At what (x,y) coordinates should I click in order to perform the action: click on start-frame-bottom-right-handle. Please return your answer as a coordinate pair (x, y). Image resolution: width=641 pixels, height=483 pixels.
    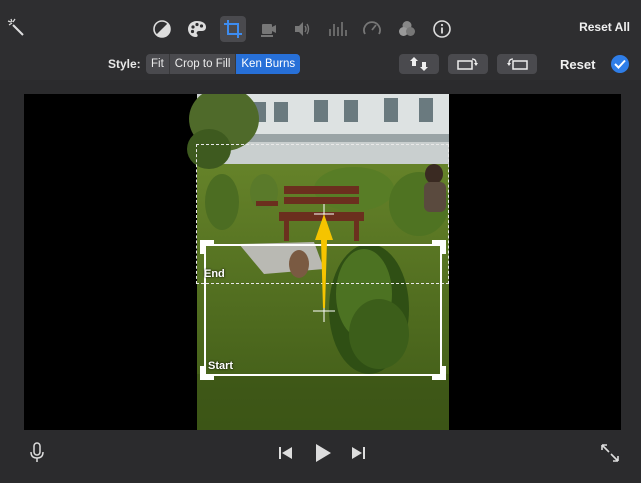
    Looking at the image, I should click on (438, 372).